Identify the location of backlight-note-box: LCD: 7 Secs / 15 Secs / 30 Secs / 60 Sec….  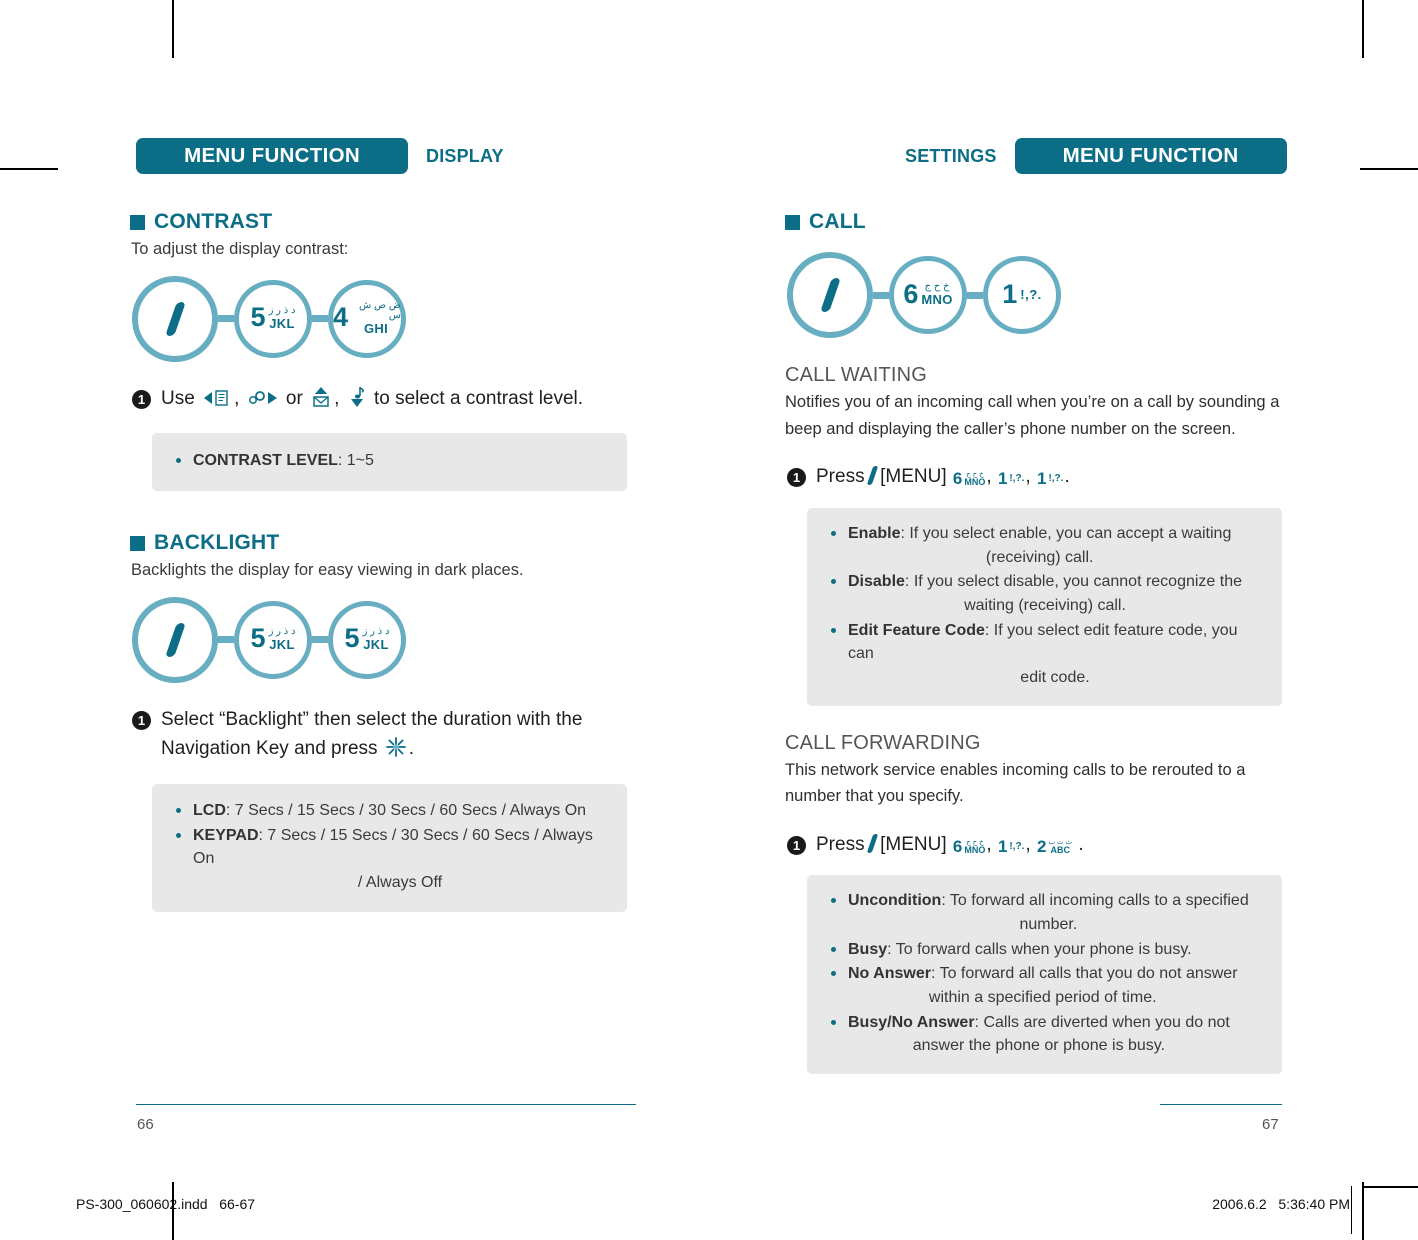
(389, 847).